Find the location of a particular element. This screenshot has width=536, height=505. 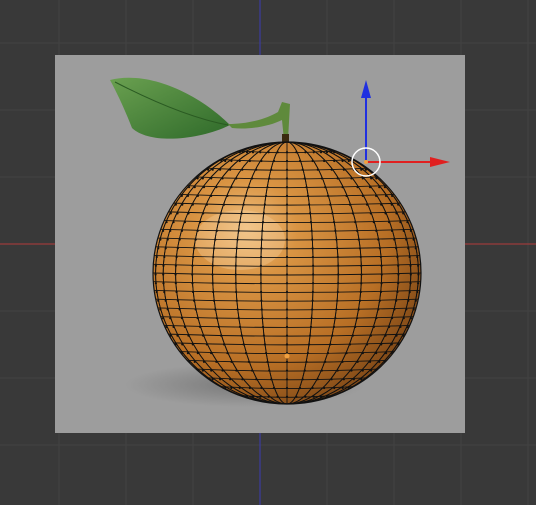

gizmo-z-arrow-icon is located at coordinates (366, 89).